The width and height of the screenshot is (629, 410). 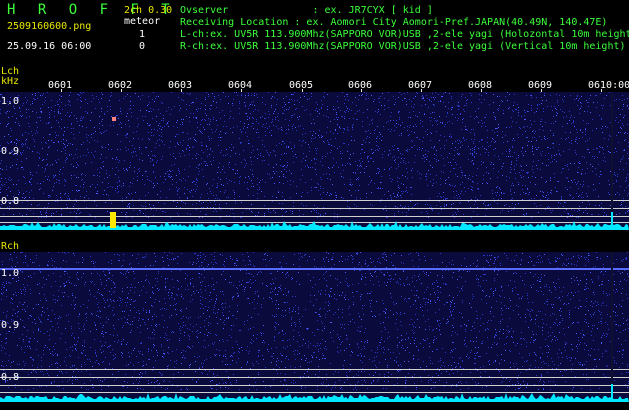 I want to click on observer-line: Ovserver : ex. JR7CYX [ kid ], so click(x=306, y=10).